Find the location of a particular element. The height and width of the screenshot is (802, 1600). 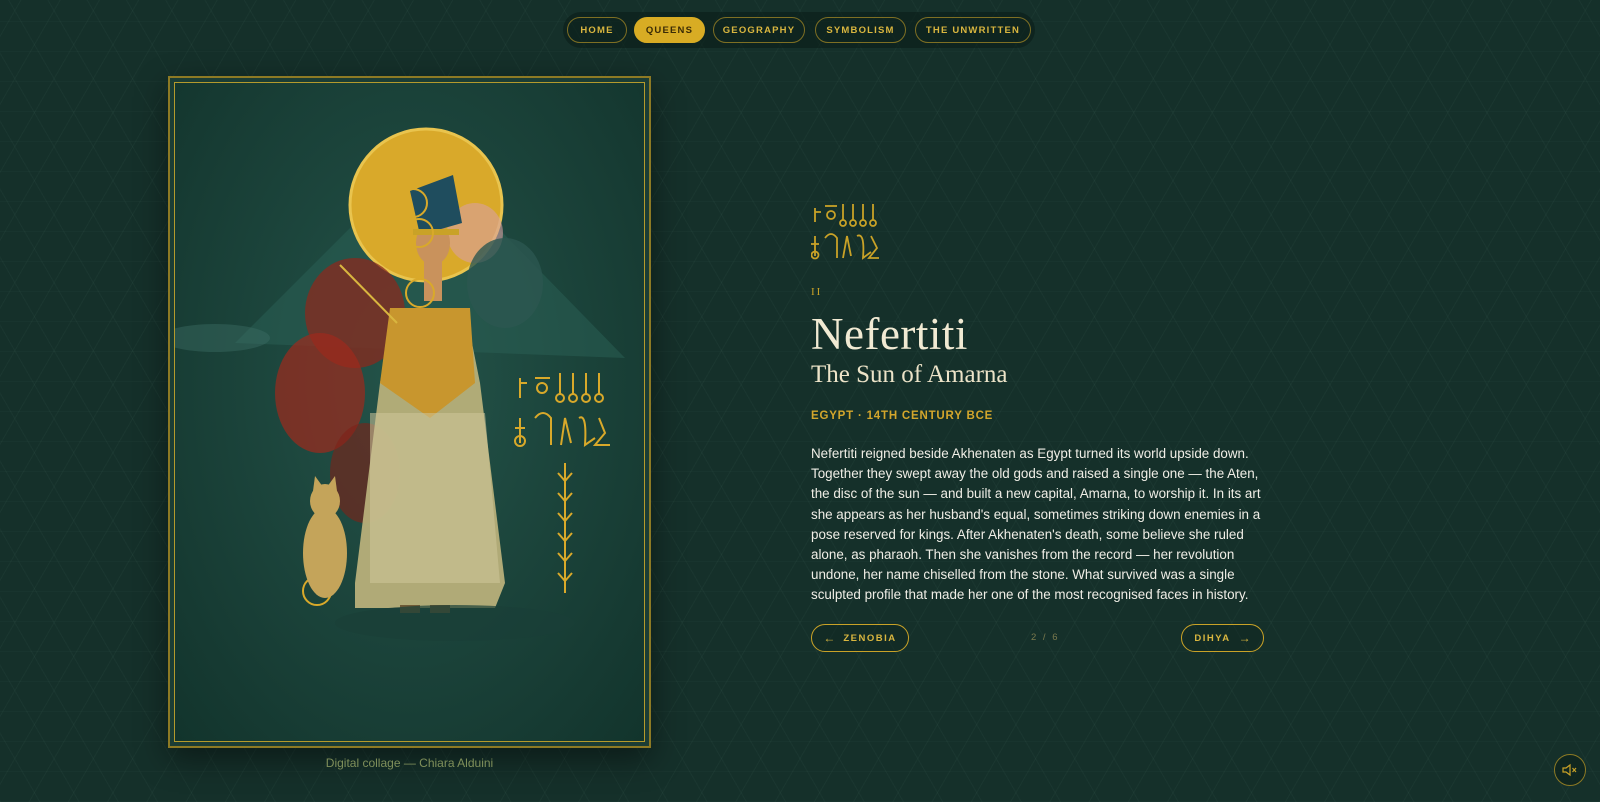

arrow-left-icon: ← is located at coordinates (829, 638).